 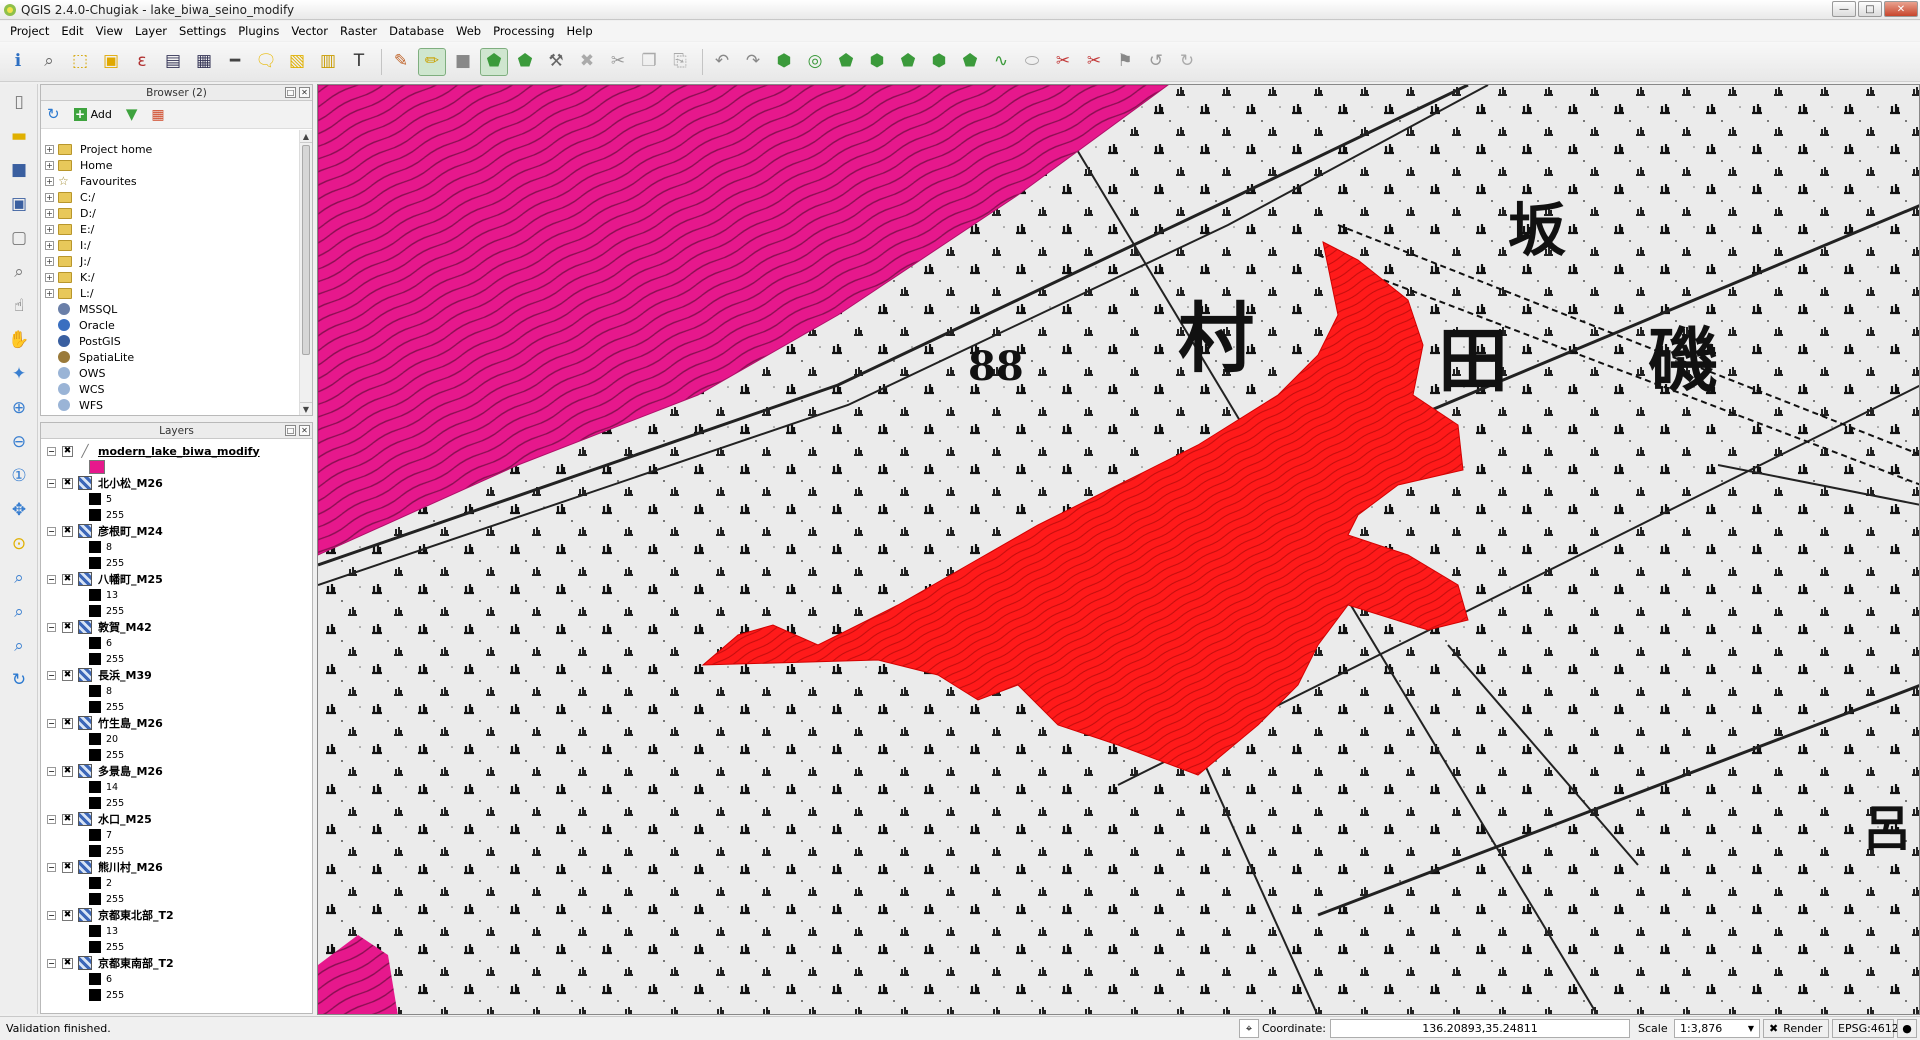 What do you see at coordinates (132, 114) in the screenshot?
I see `filter-button: ▼` at bounding box center [132, 114].